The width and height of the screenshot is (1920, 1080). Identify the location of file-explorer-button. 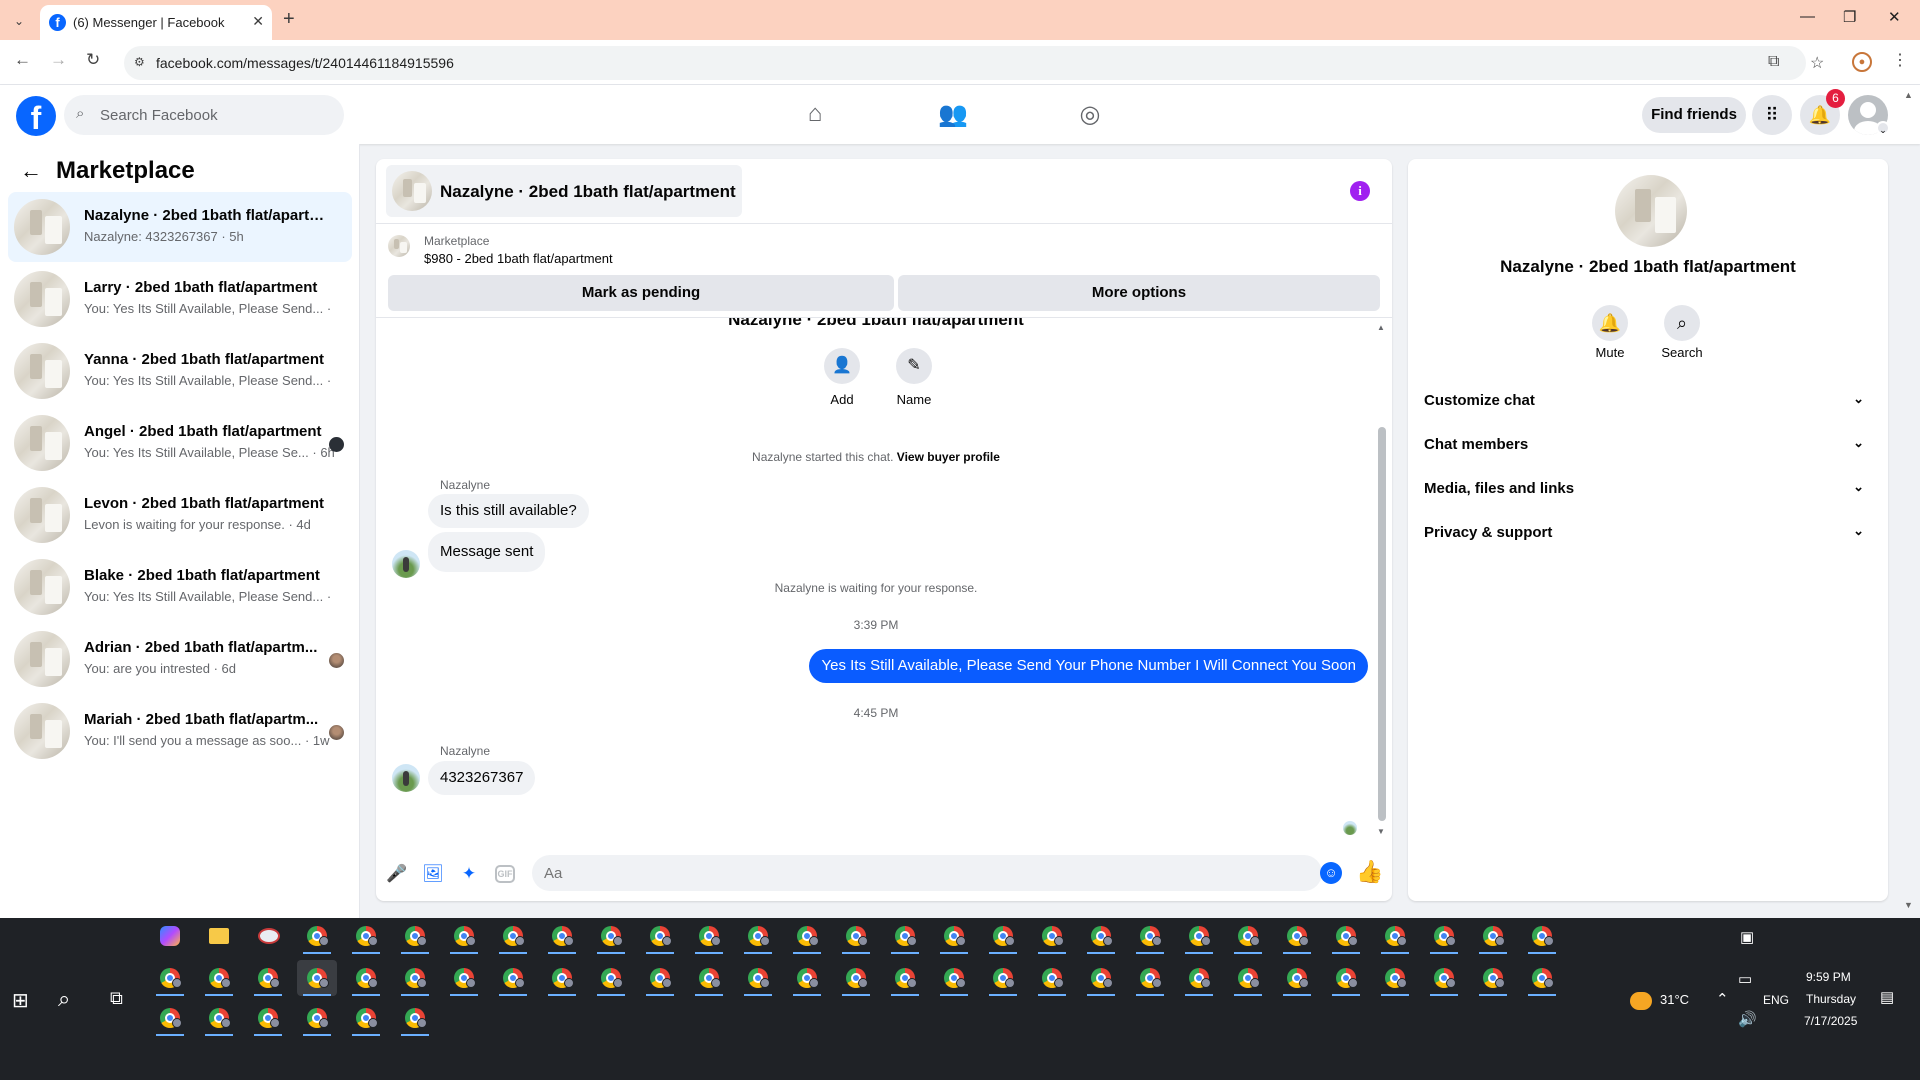
(219, 936).